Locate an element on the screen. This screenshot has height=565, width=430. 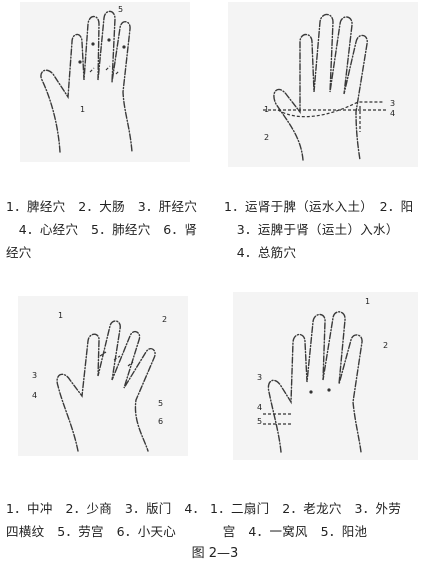
caption-1: 1．脾经穴 2．大肠 3．肝经穴 4．心经穴 5．肺经穴 6．肾 经穴 is located at coordinates (101, 229).